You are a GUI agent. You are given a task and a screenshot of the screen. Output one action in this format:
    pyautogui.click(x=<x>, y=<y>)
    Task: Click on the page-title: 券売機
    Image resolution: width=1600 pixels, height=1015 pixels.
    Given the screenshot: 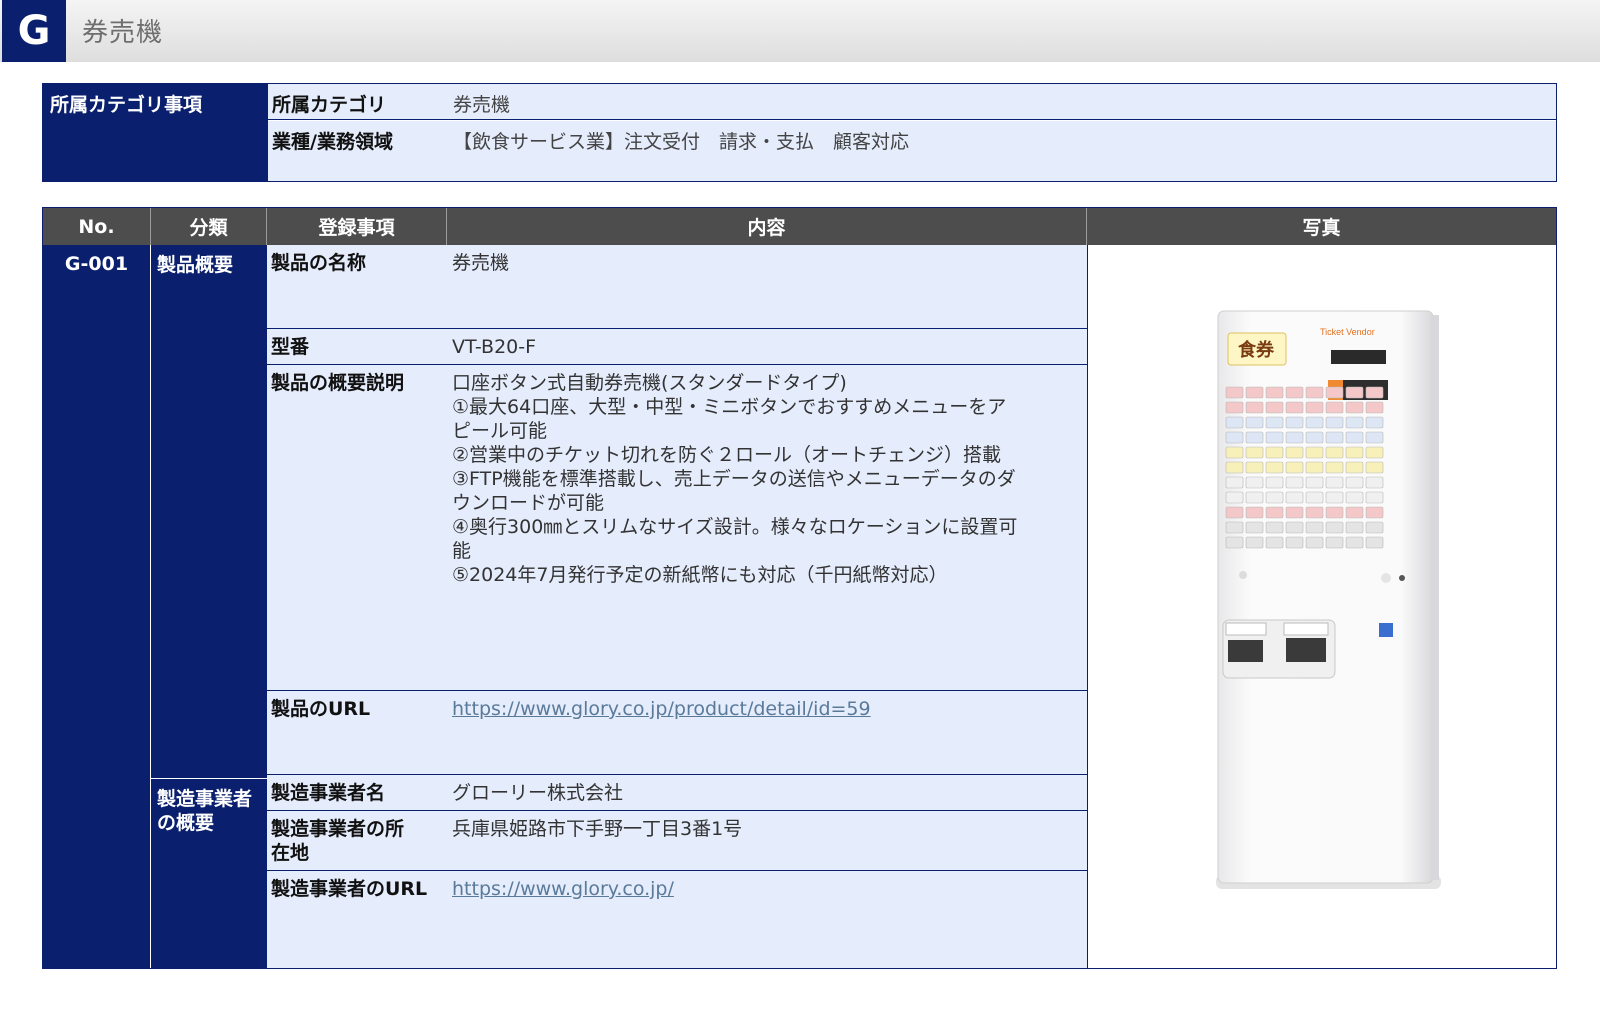 What is the action you would take?
    pyautogui.click(x=123, y=33)
    